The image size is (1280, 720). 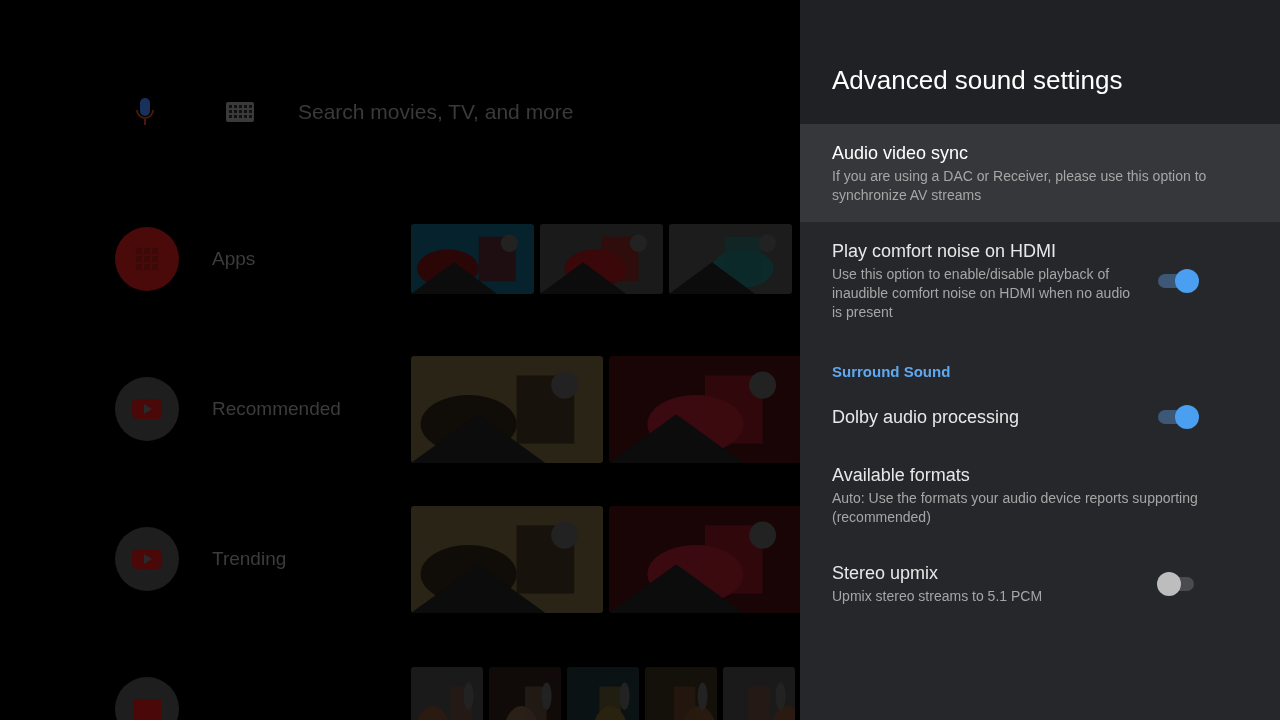 I want to click on settings-item: Play comfort noise on HDMI Use this option to enable/disable playback of inaudible comfort noise on HDMI when no audio is present, so click(x=1040, y=280).